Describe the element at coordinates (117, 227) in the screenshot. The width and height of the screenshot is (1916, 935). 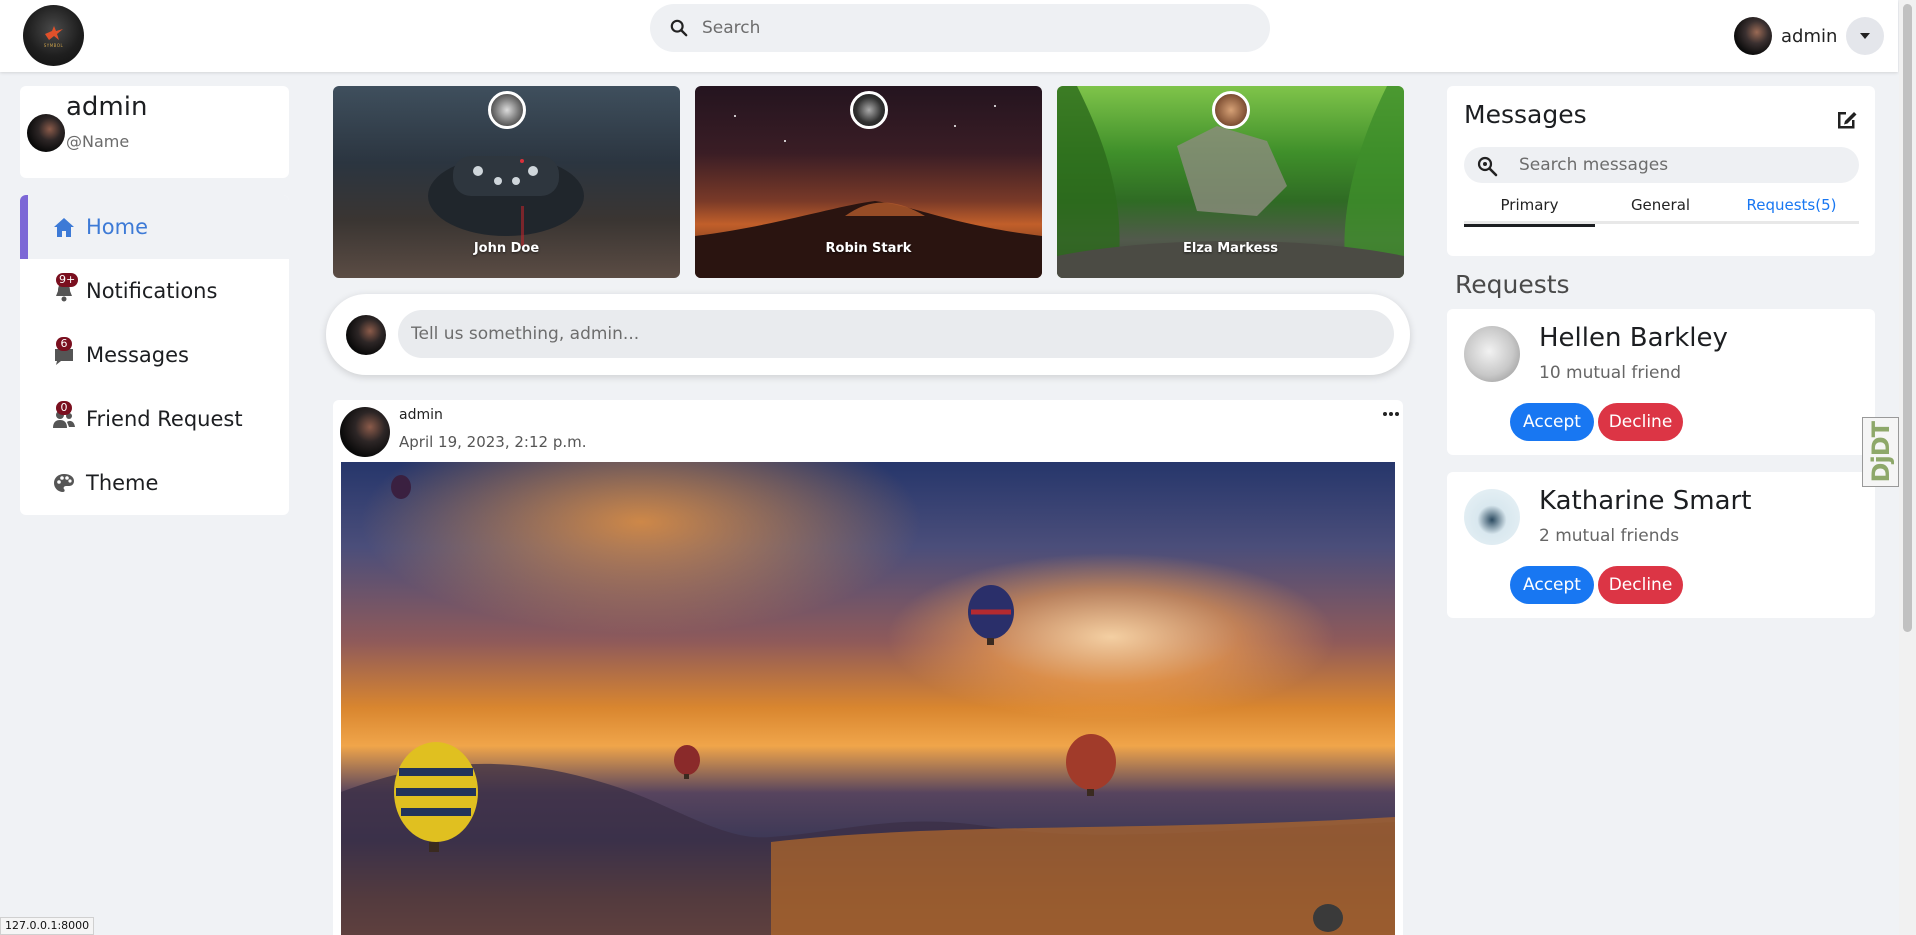
I see `sidebar-item-label: Home` at that location.